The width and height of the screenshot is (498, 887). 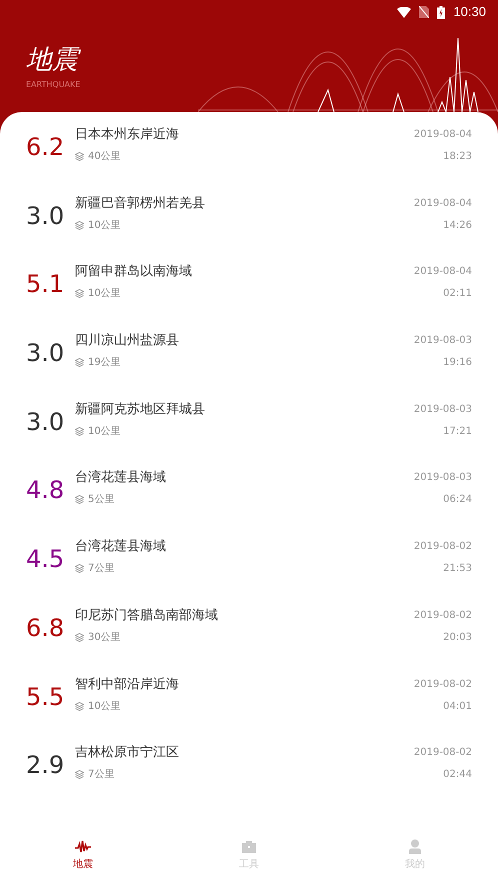 I want to click on quake-time: 06:24, so click(x=457, y=500).